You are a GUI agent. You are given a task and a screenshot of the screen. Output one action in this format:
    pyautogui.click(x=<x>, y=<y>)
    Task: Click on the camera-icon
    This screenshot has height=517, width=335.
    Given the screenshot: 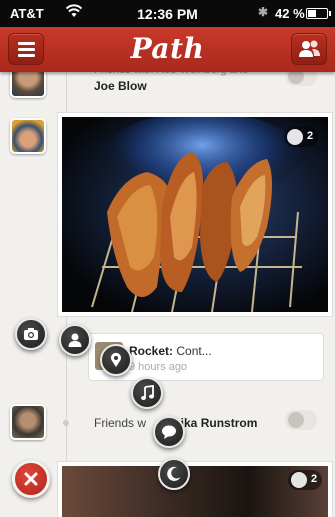 What is the action you would take?
    pyautogui.click(x=31, y=334)
    